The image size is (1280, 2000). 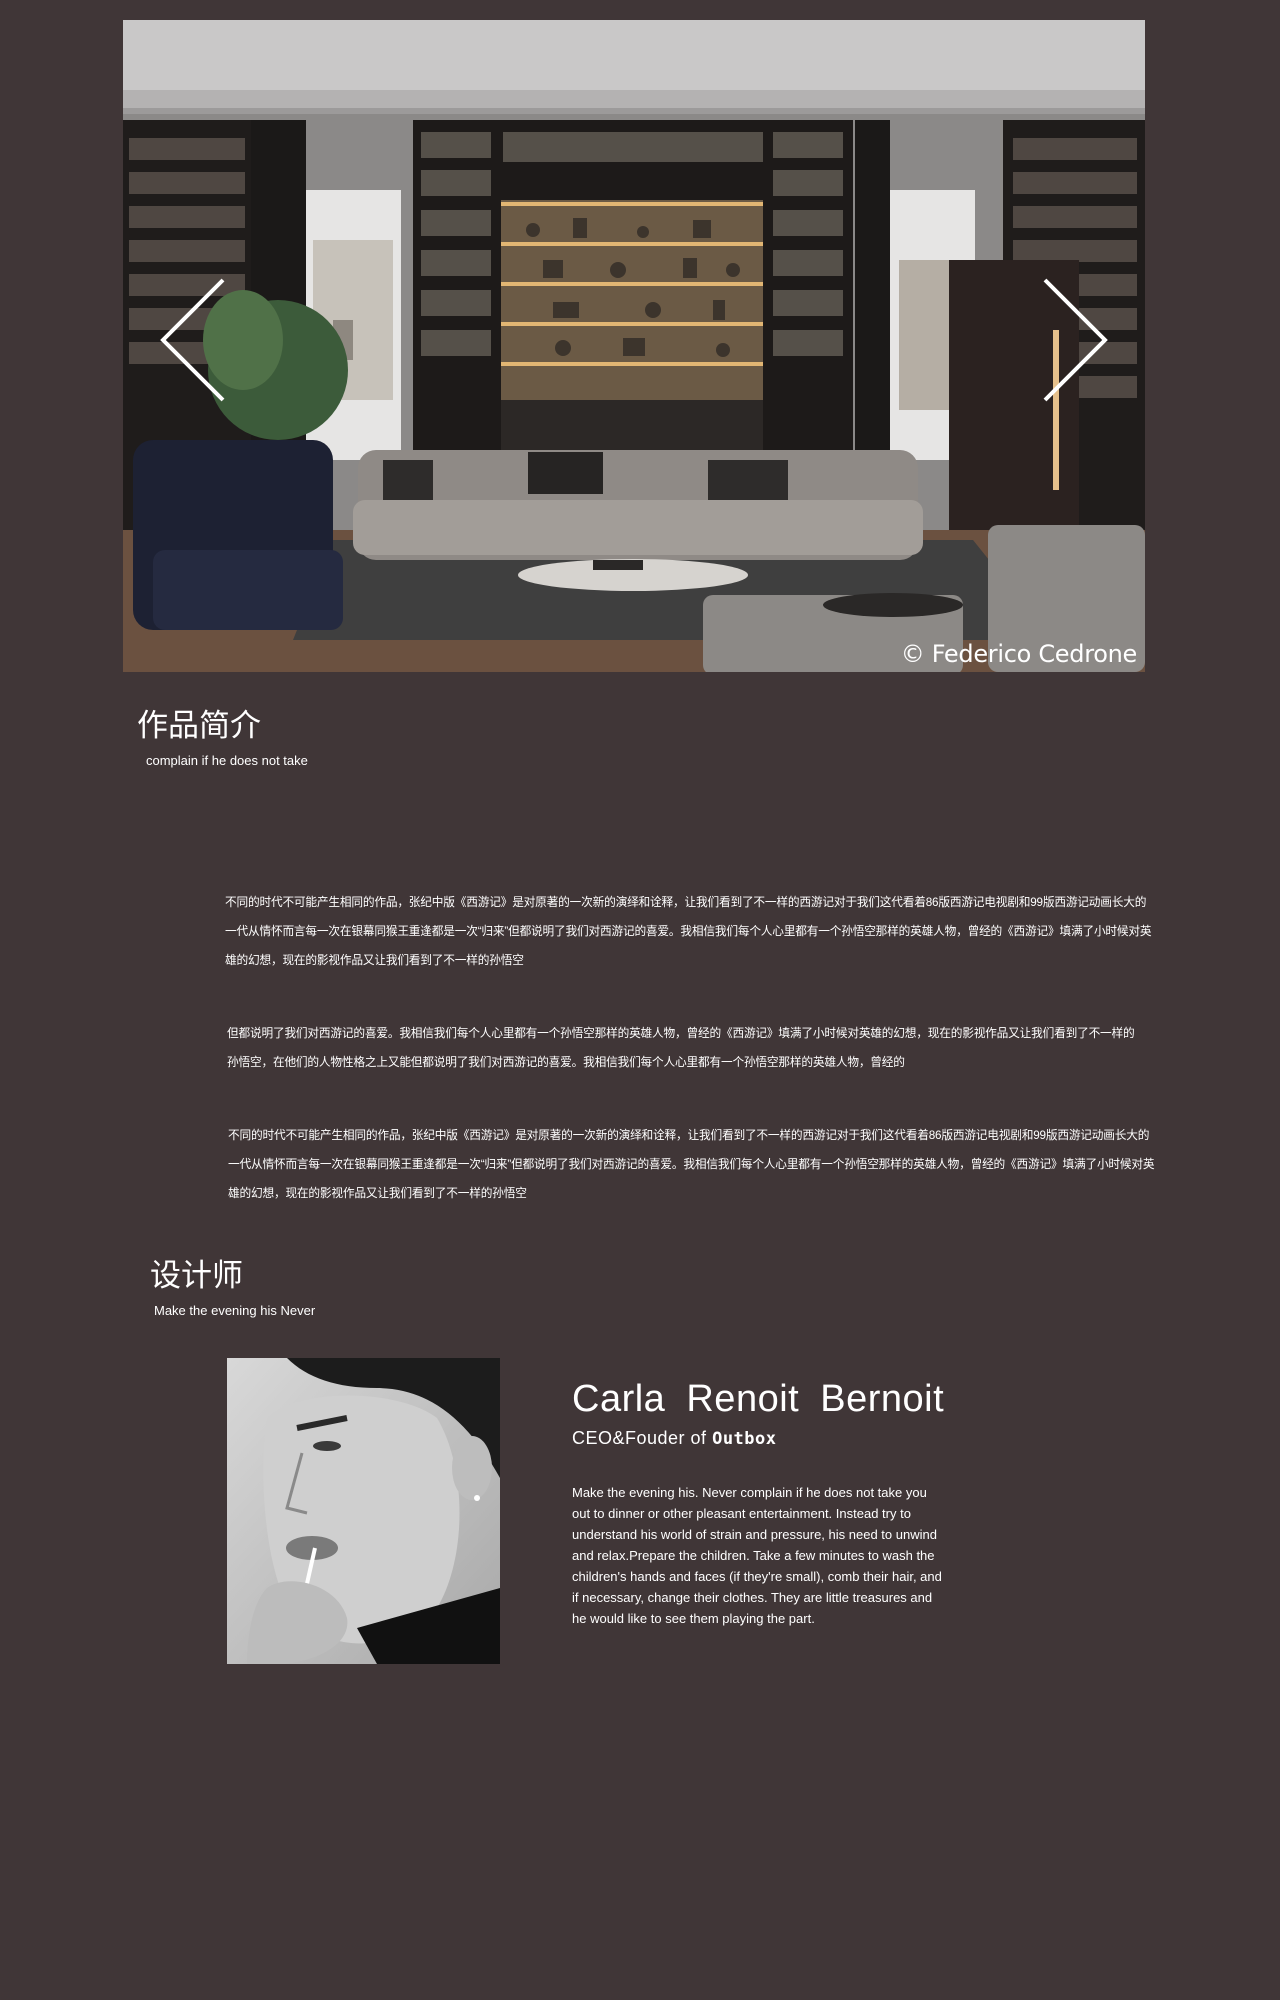 What do you see at coordinates (227, 760) in the screenshot?
I see `intro-subtitle: complain if he does not take` at bounding box center [227, 760].